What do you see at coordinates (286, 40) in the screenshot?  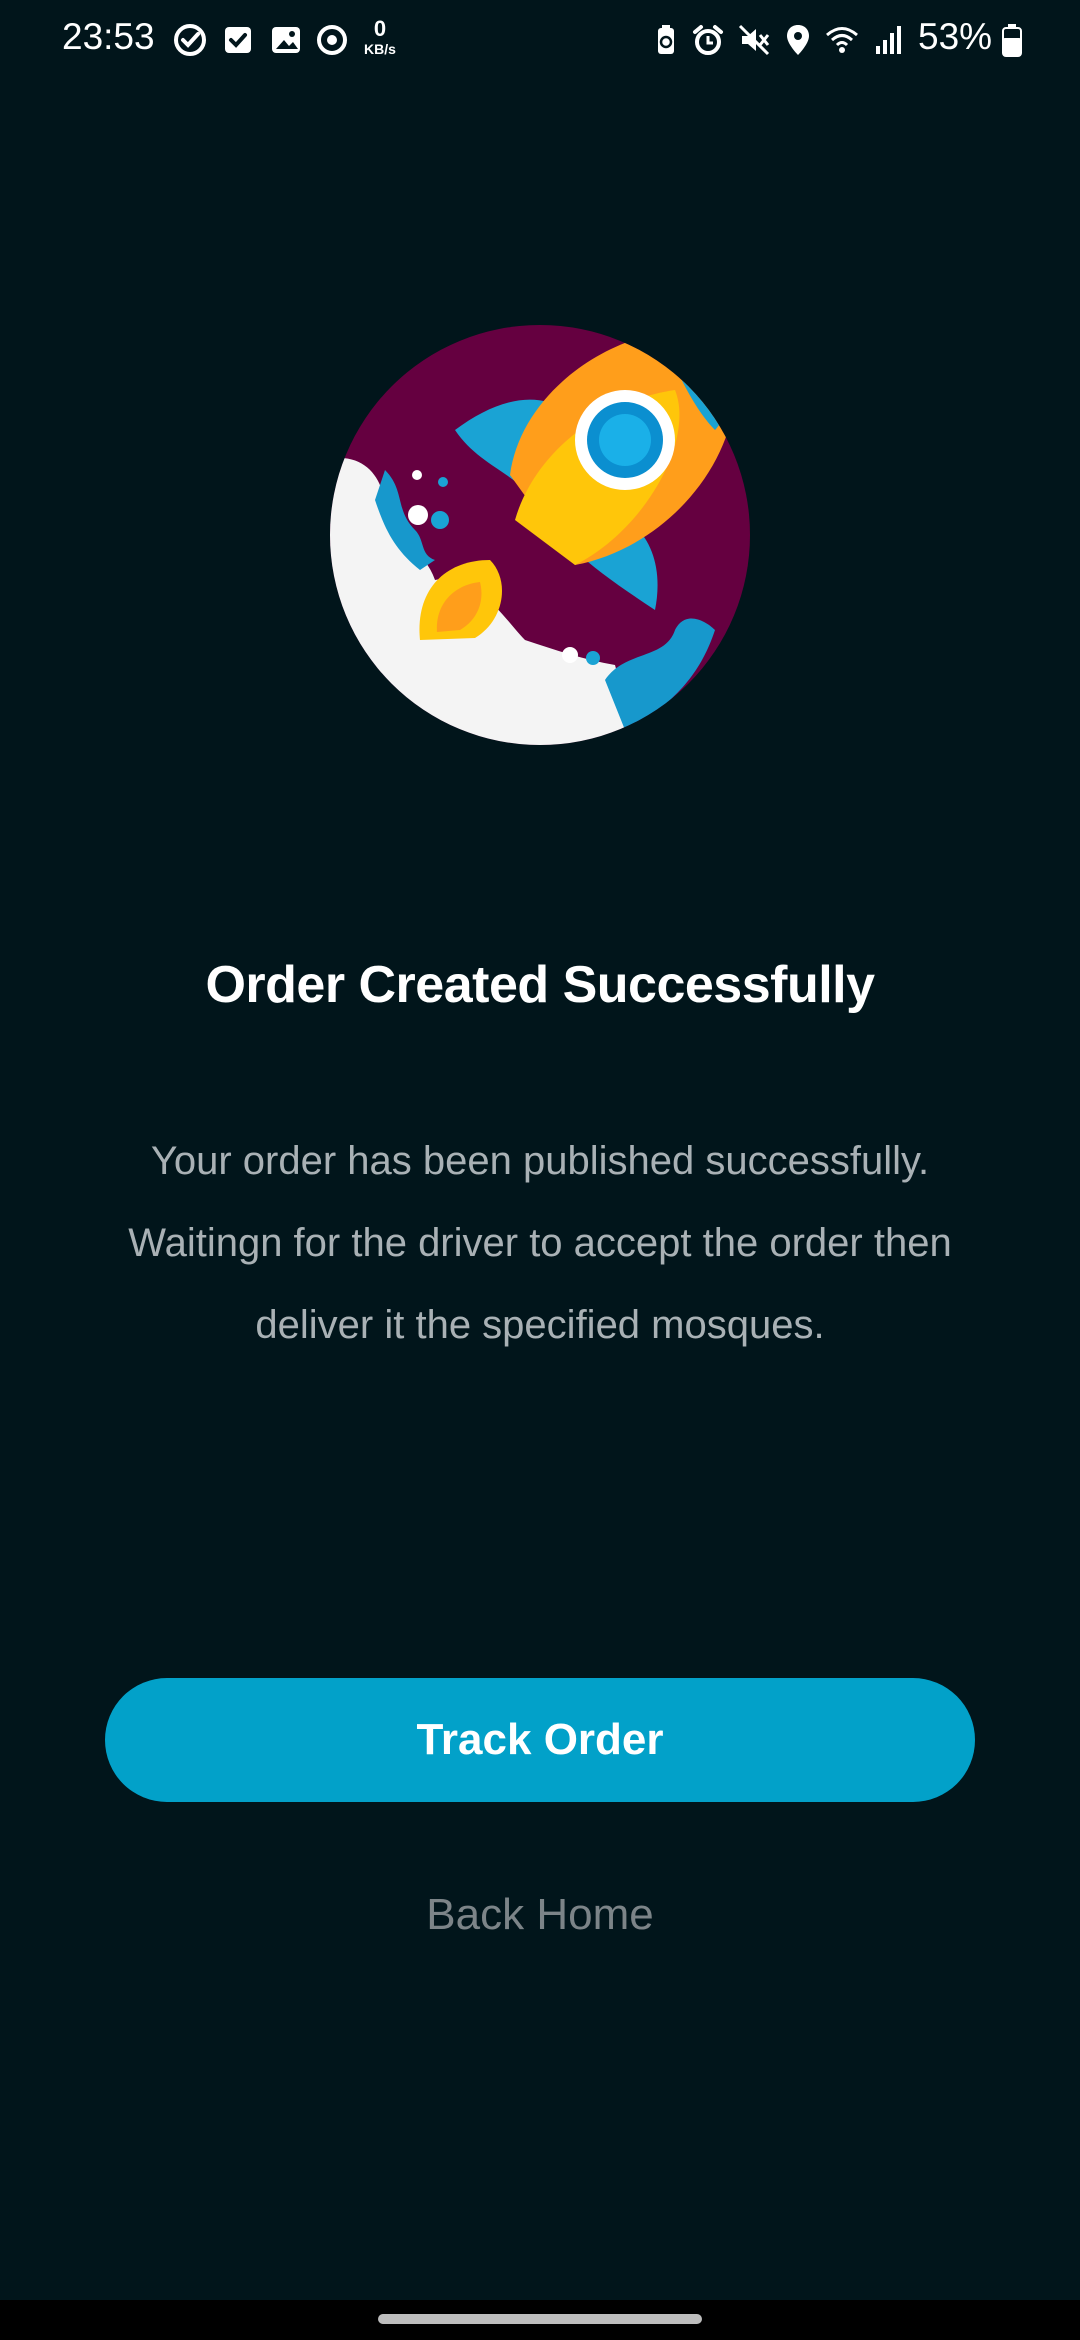 I see `gallery-icon` at bounding box center [286, 40].